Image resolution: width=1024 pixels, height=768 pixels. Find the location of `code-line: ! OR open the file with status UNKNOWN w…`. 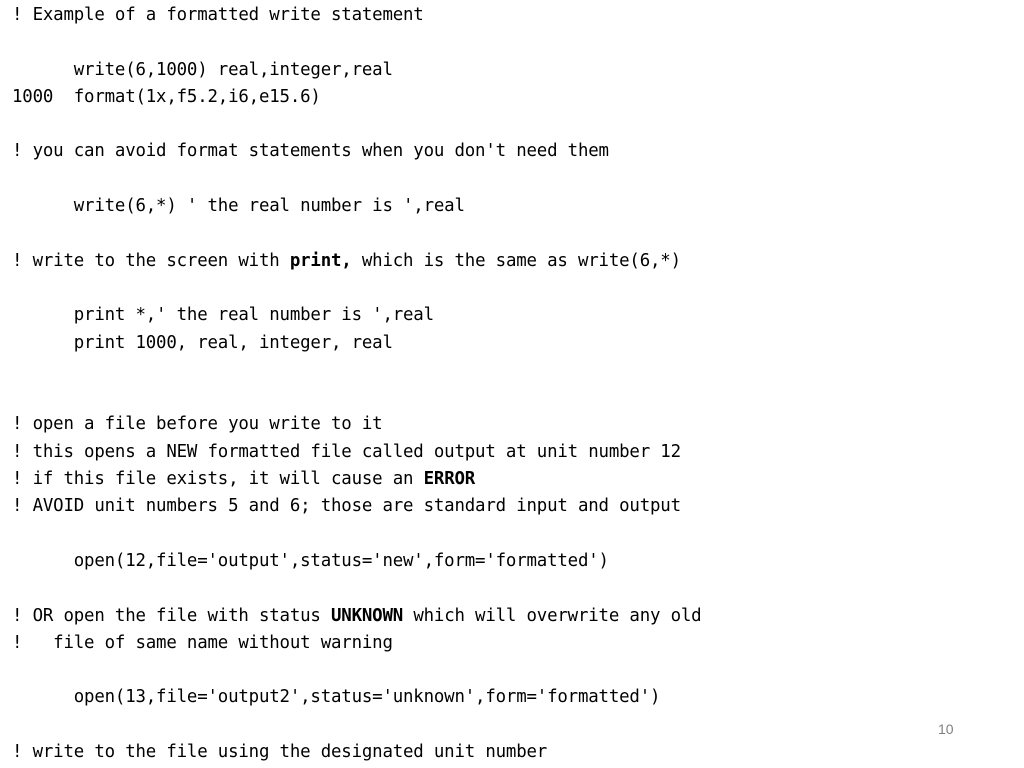

code-line: ! OR open the file with status UNKNOWN w… is located at coordinates (512, 616).